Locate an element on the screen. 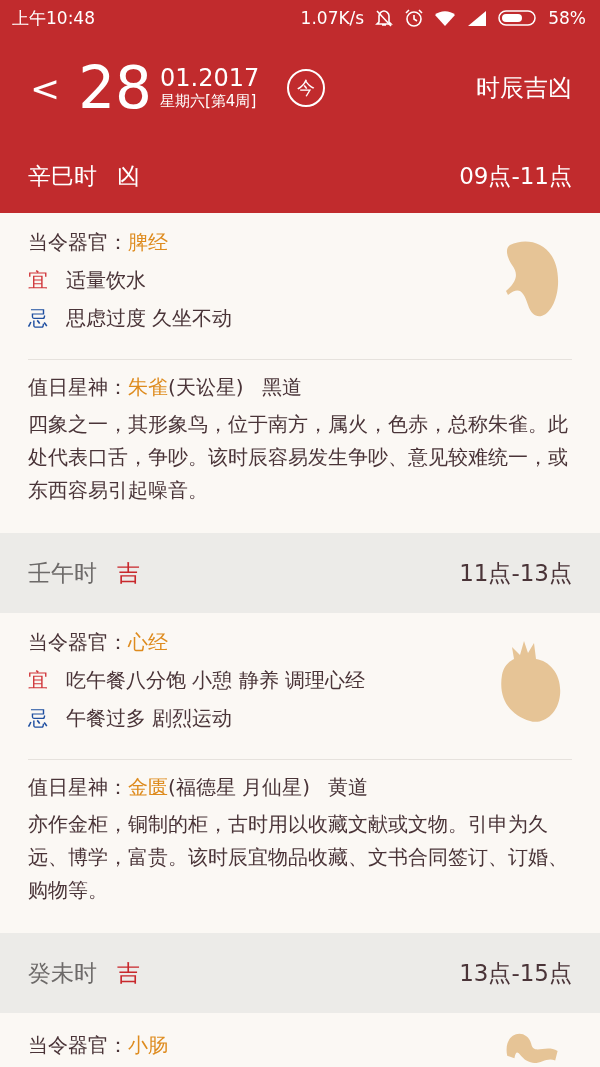 The width and height of the screenshot is (600, 1067). period-name: 壬午时 is located at coordinates (62, 573).